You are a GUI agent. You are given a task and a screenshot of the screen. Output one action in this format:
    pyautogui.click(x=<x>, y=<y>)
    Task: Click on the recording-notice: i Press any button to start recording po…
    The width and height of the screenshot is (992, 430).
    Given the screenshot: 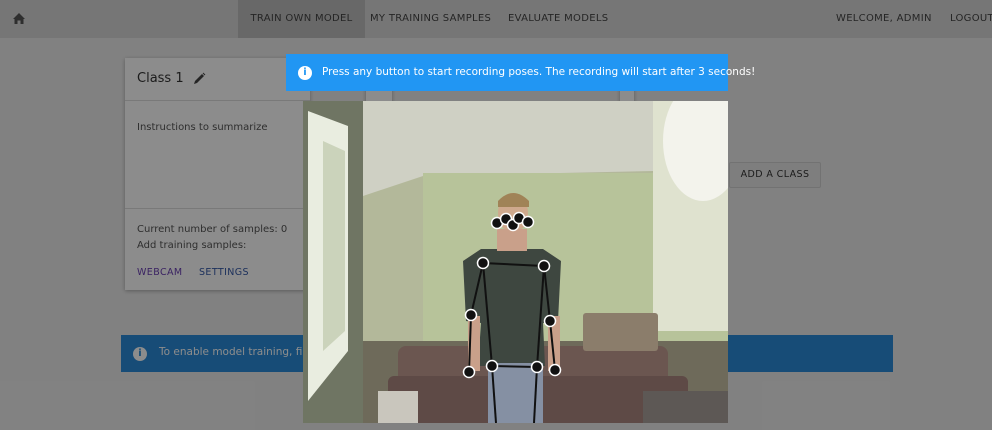 What is the action you would take?
    pyautogui.click(x=520, y=72)
    